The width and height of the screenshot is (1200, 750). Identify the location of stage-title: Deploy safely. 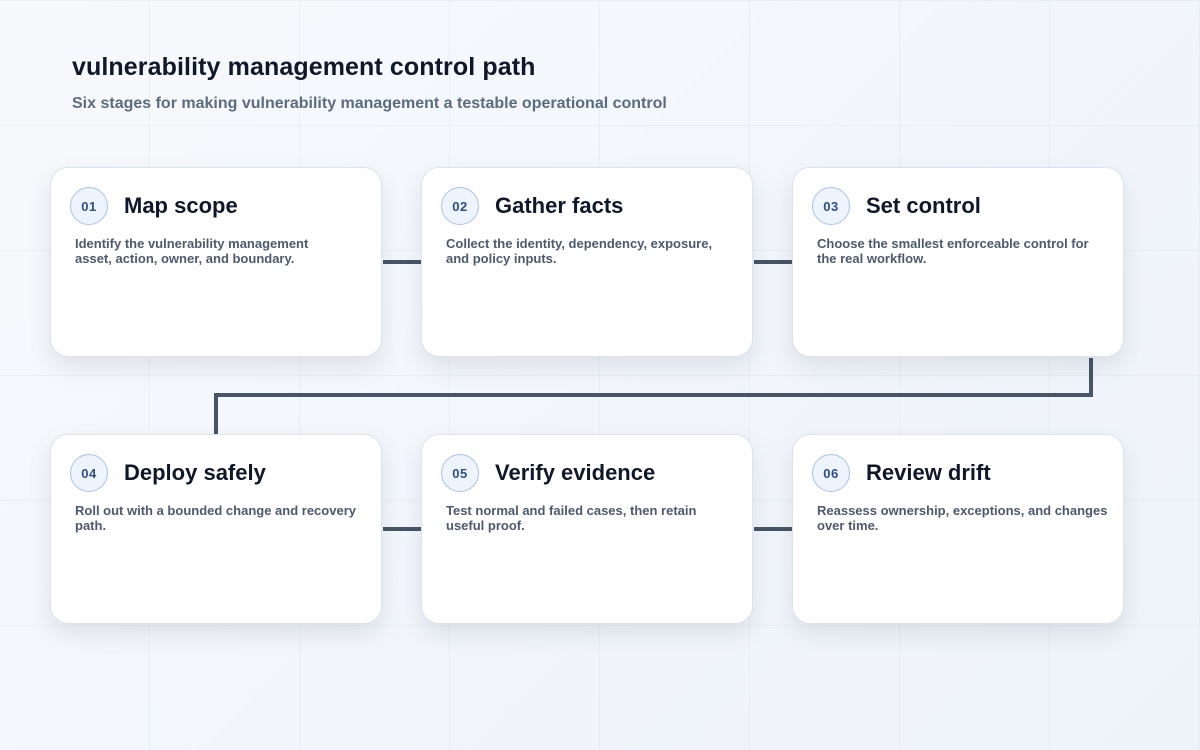
(195, 472).